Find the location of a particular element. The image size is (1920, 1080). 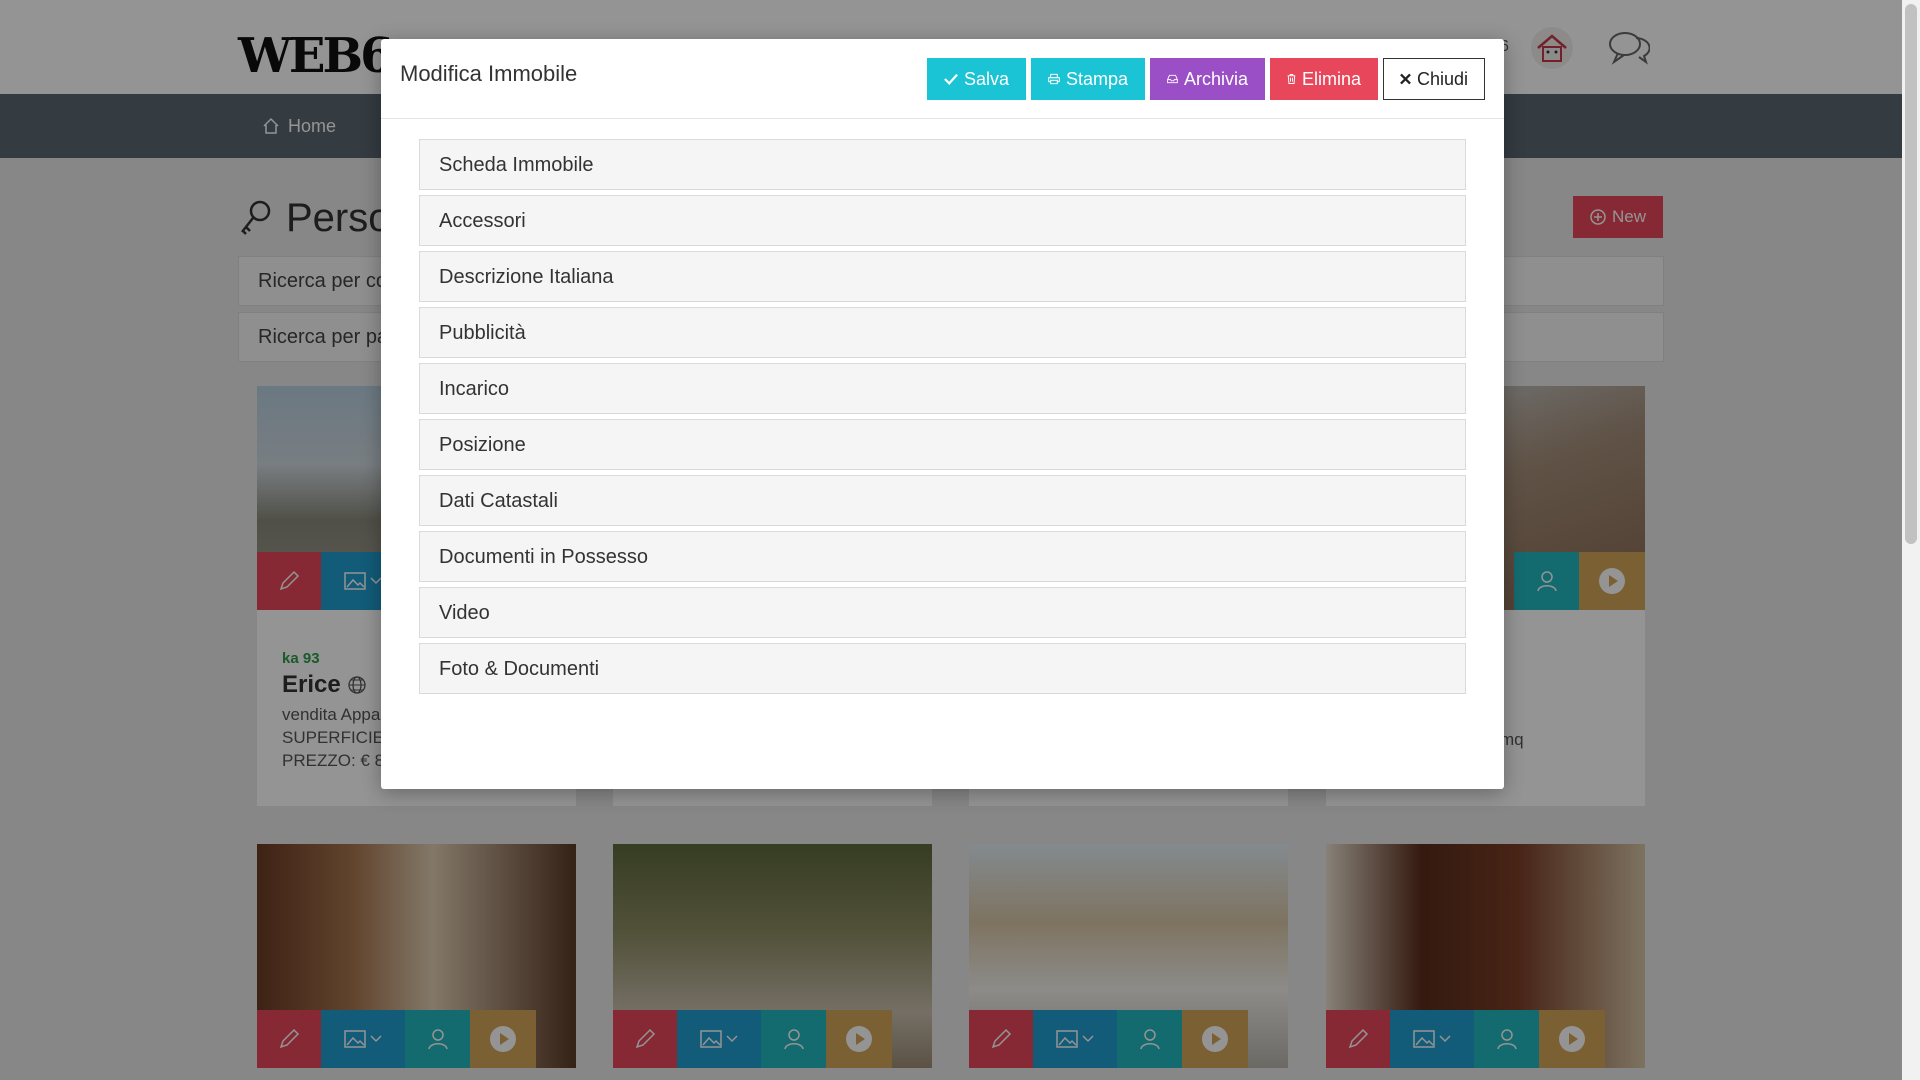

print-button: Stampa is located at coordinates (1088, 79).